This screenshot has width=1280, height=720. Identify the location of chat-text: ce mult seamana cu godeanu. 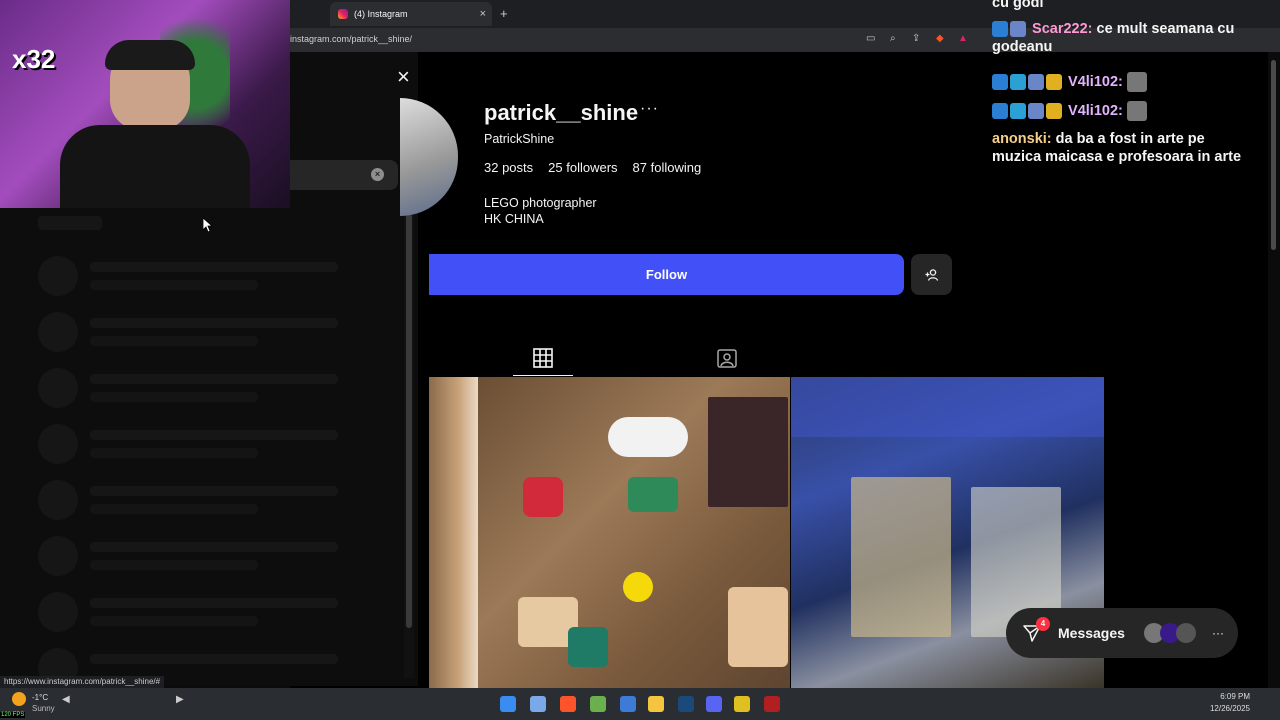
(1113, 38).